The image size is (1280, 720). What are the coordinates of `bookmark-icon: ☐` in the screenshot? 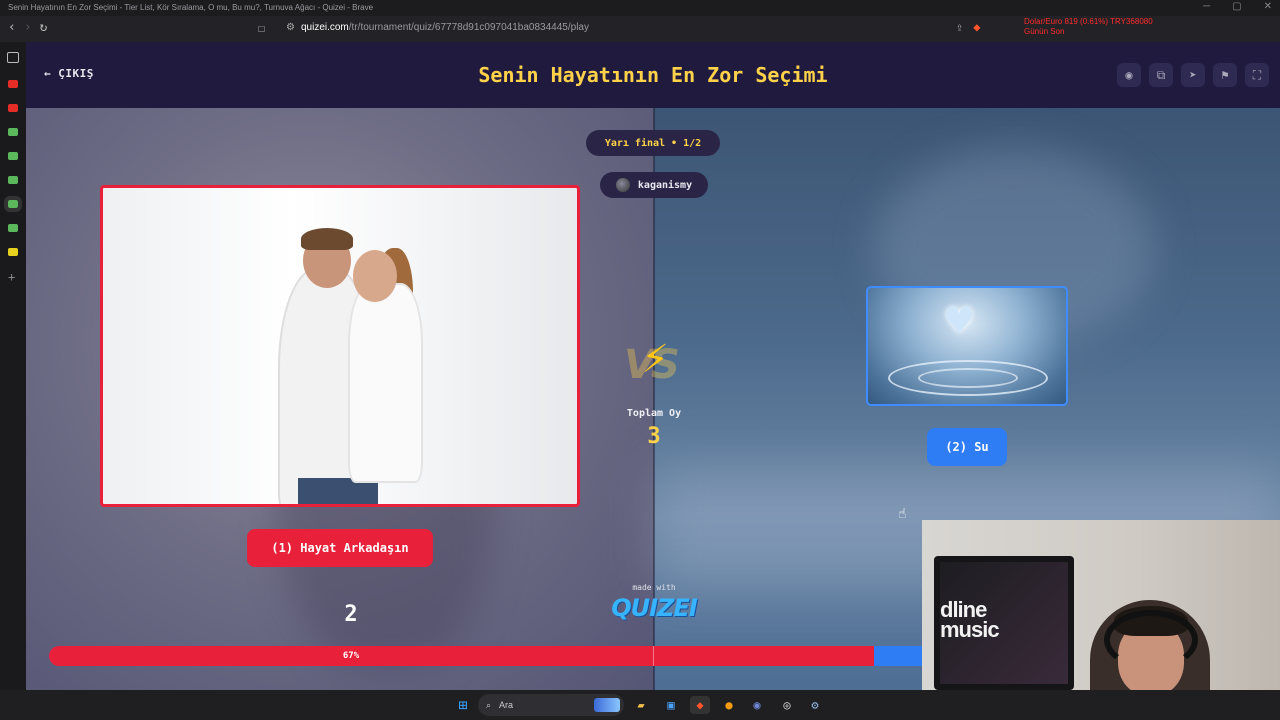 It's located at (261, 28).